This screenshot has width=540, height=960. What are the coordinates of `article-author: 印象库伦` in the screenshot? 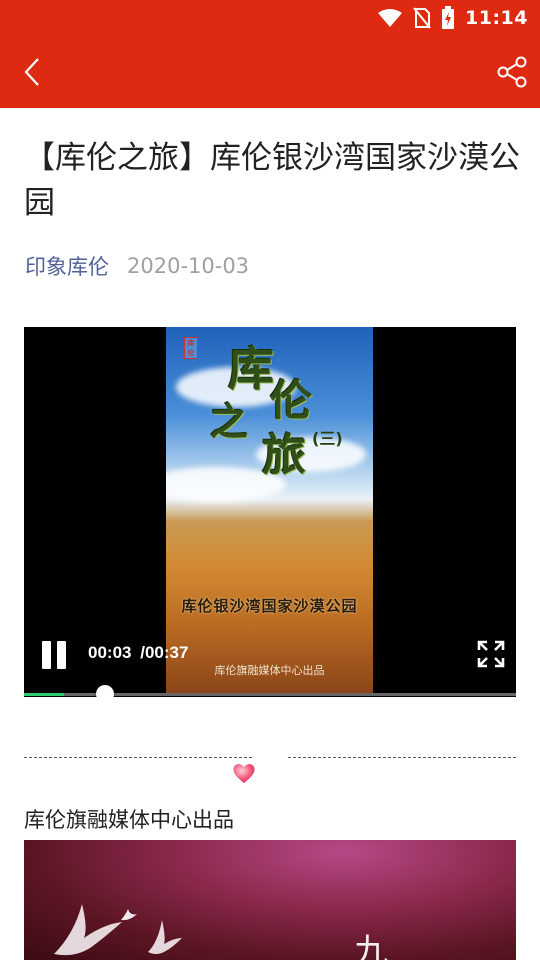 It's located at (67, 266).